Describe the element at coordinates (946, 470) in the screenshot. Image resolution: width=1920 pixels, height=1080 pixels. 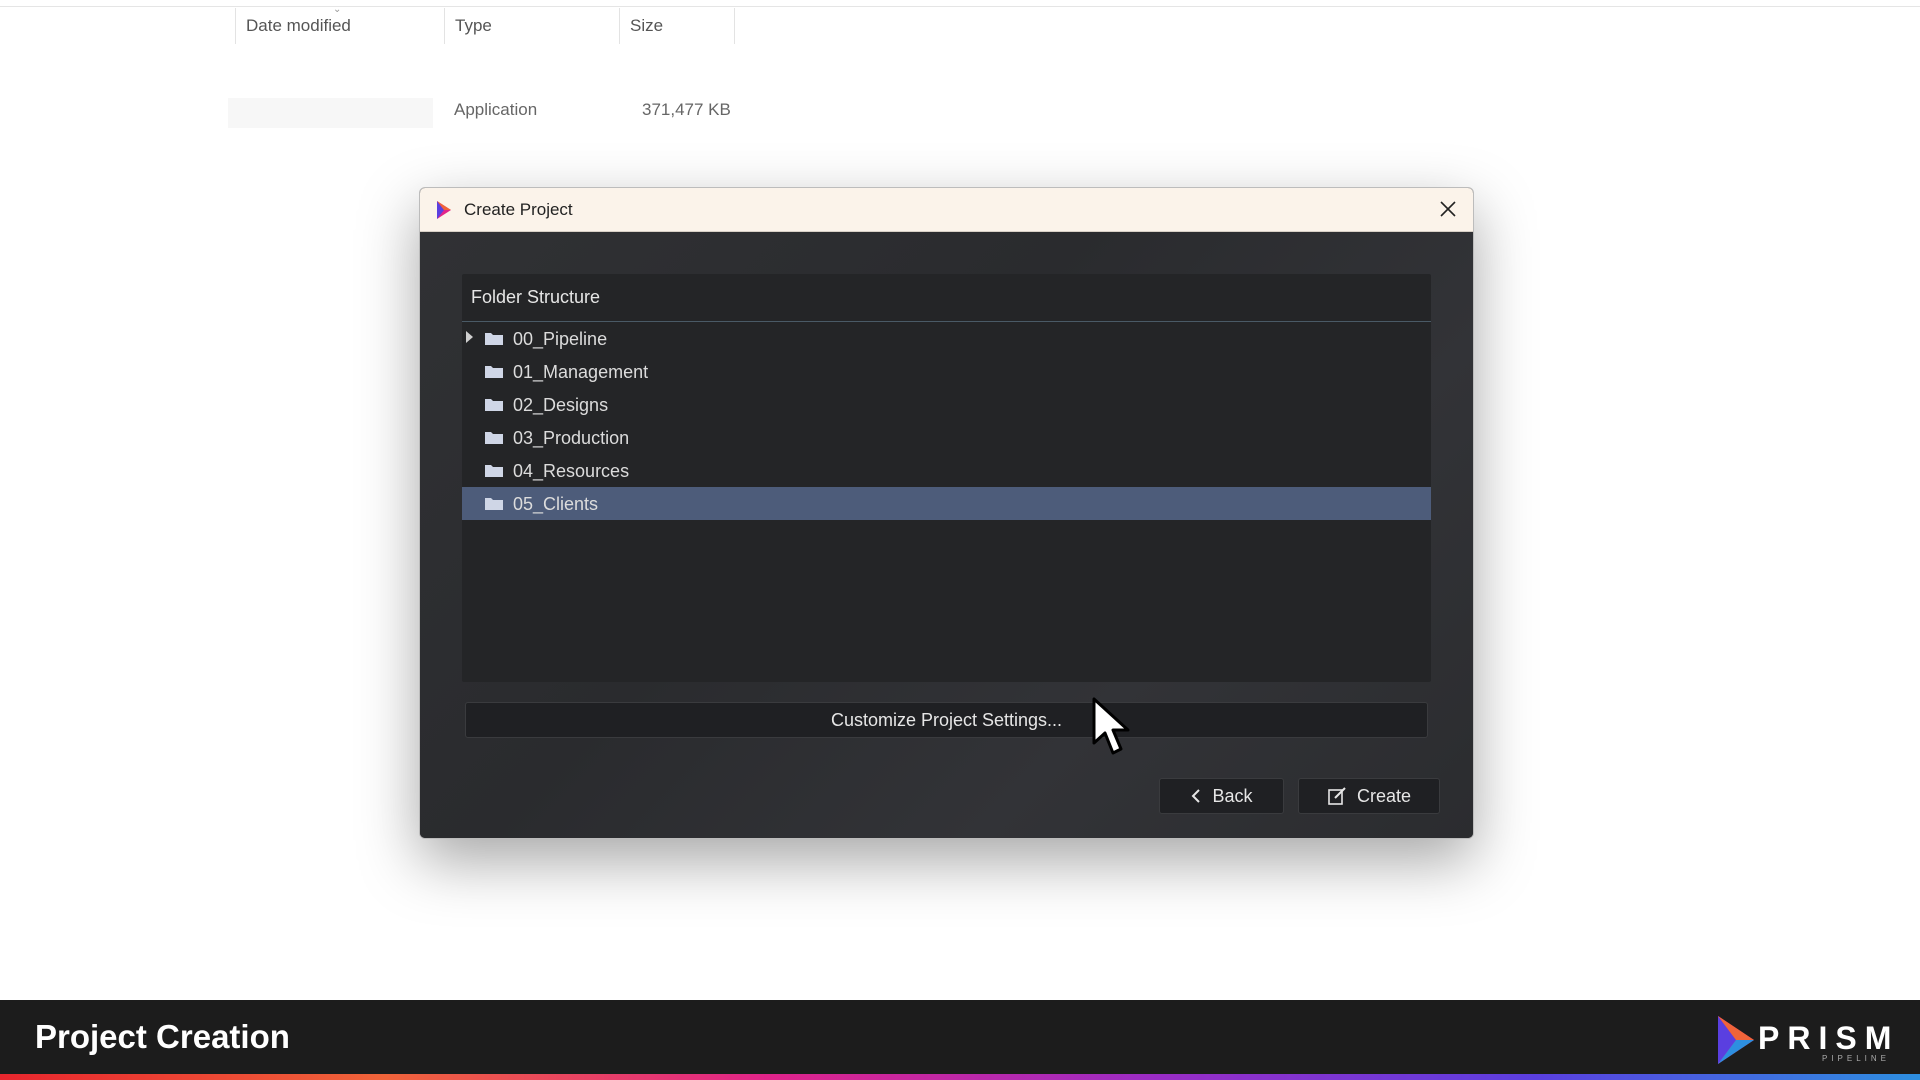
I see `tree-item: 04_Resources` at that location.